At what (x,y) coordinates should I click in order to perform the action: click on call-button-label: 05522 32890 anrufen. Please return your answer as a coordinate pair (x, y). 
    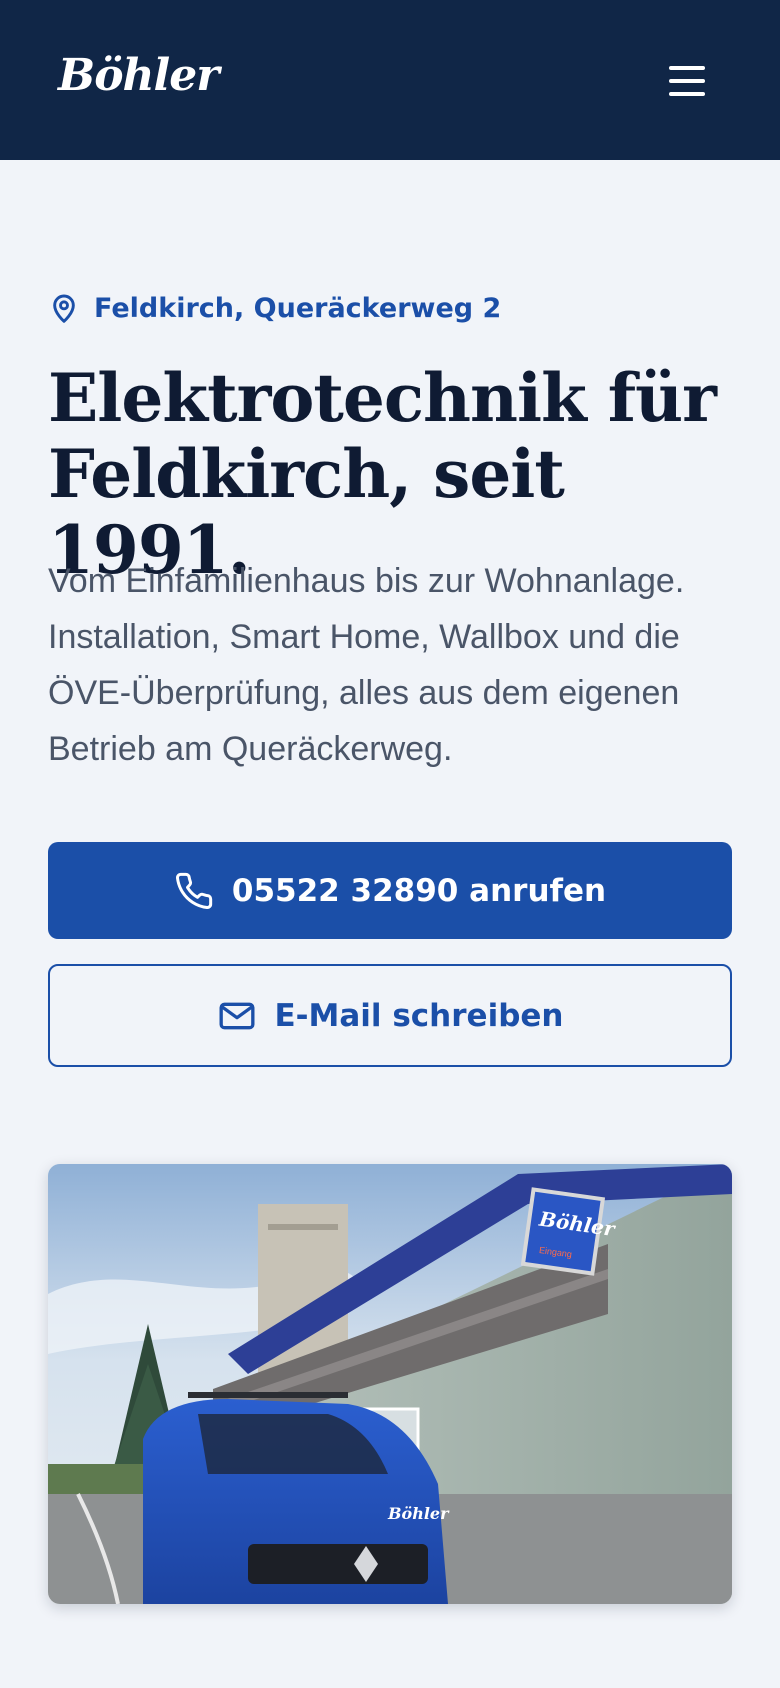
    Looking at the image, I should click on (419, 890).